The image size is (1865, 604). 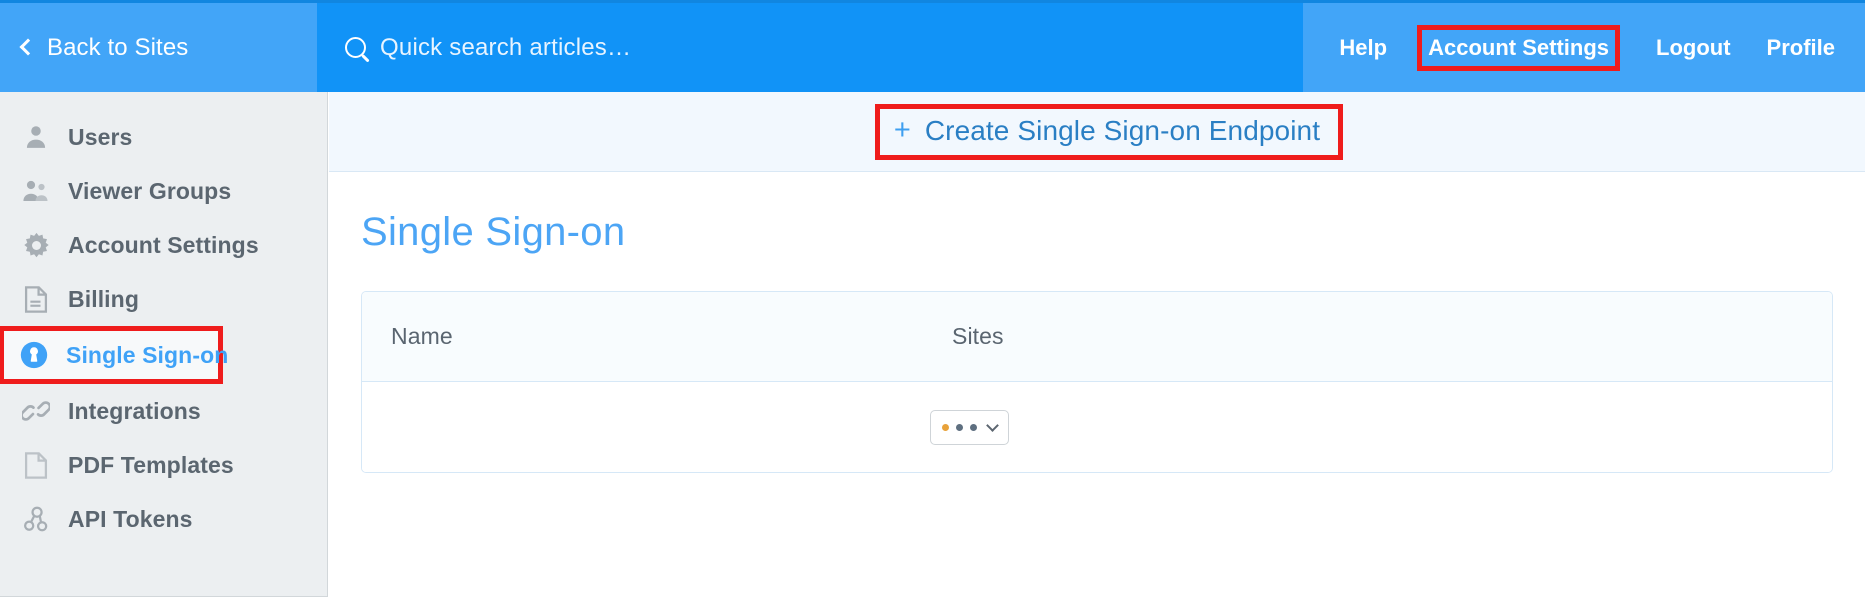 What do you see at coordinates (1518, 47) in the screenshot?
I see `nav-item-account-settings: Account Settings` at bounding box center [1518, 47].